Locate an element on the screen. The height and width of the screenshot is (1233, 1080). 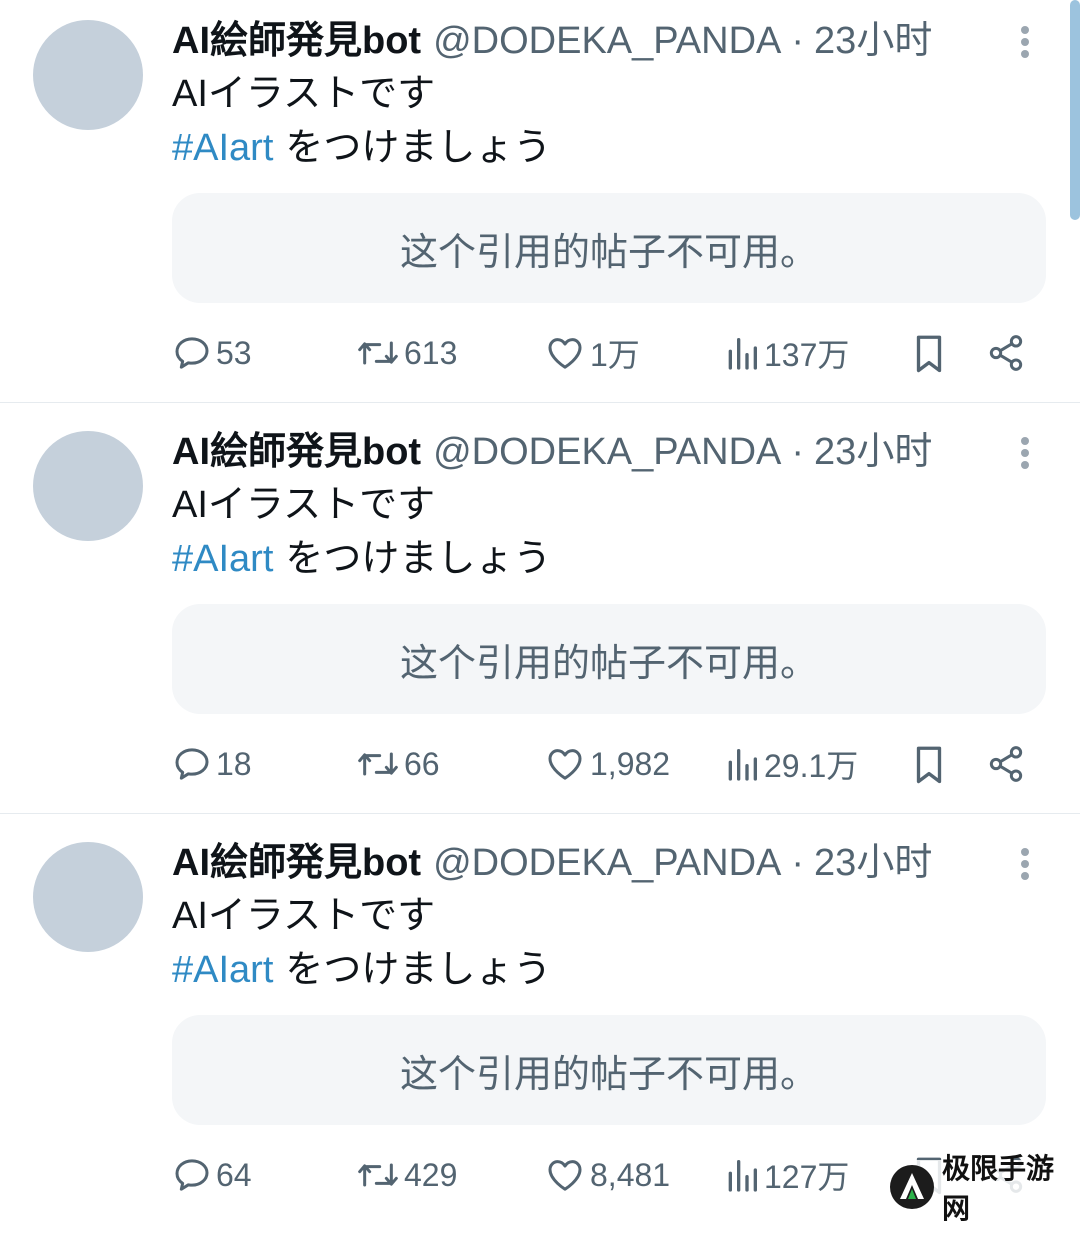
watermark: 极限手游网 is located at coordinates (984, 1188).